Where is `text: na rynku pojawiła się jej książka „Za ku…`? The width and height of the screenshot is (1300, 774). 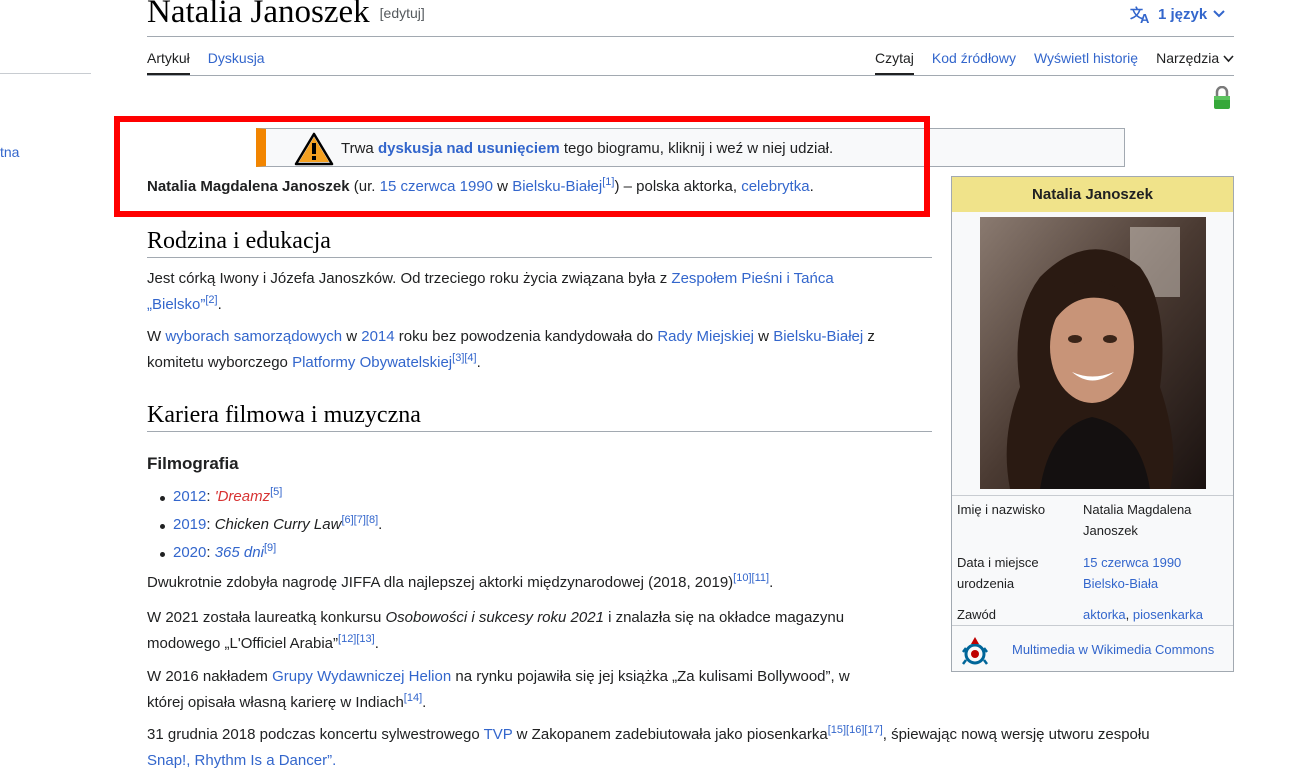
text: na rynku pojawiła się jej książka „Za ku… is located at coordinates (650, 676).